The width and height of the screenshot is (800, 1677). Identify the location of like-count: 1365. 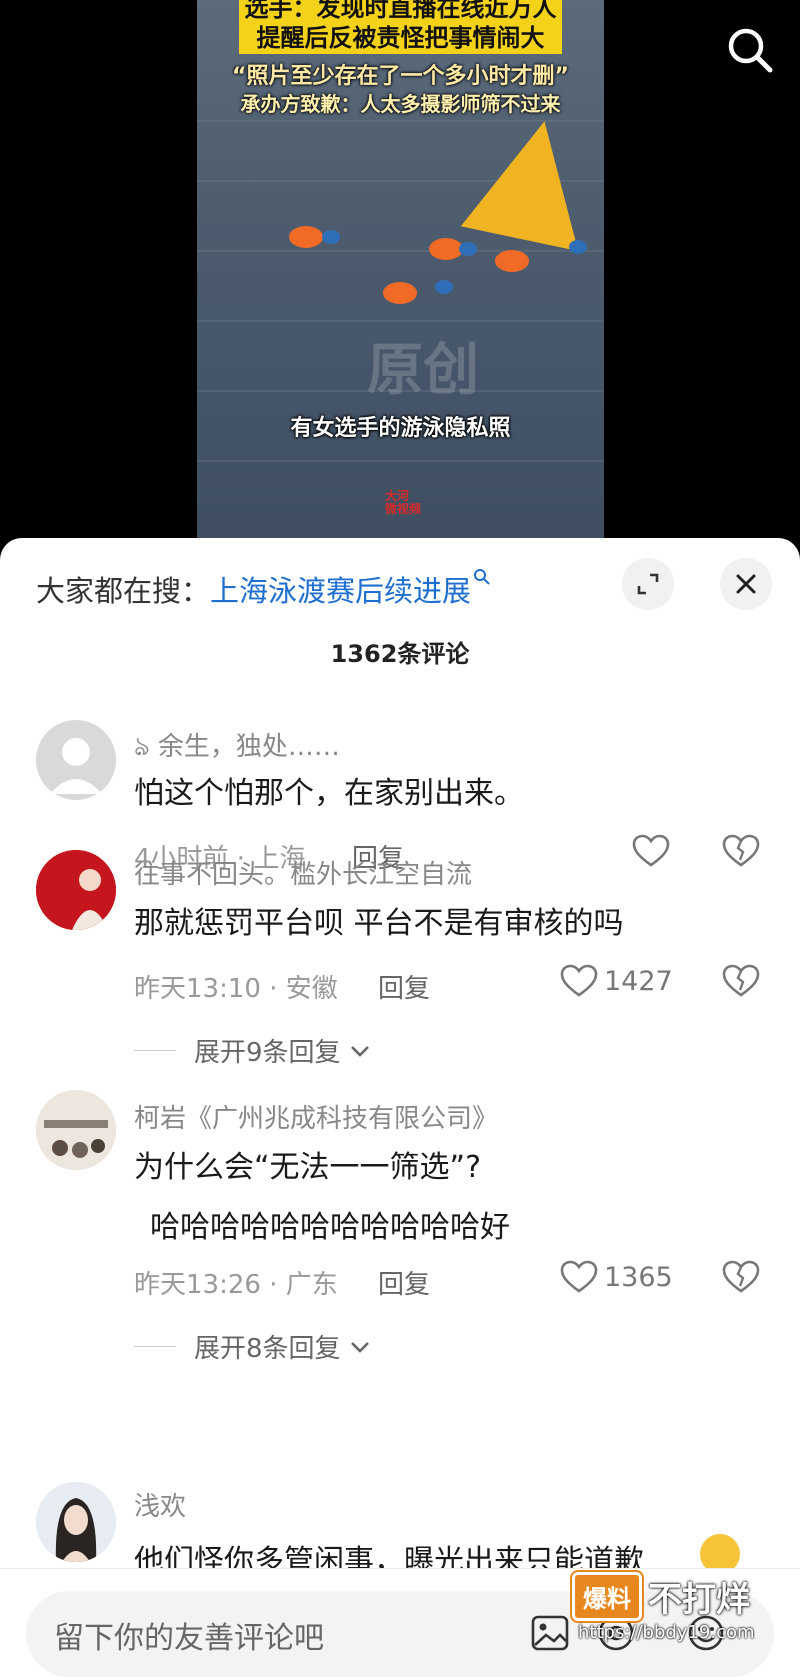
(638, 1277).